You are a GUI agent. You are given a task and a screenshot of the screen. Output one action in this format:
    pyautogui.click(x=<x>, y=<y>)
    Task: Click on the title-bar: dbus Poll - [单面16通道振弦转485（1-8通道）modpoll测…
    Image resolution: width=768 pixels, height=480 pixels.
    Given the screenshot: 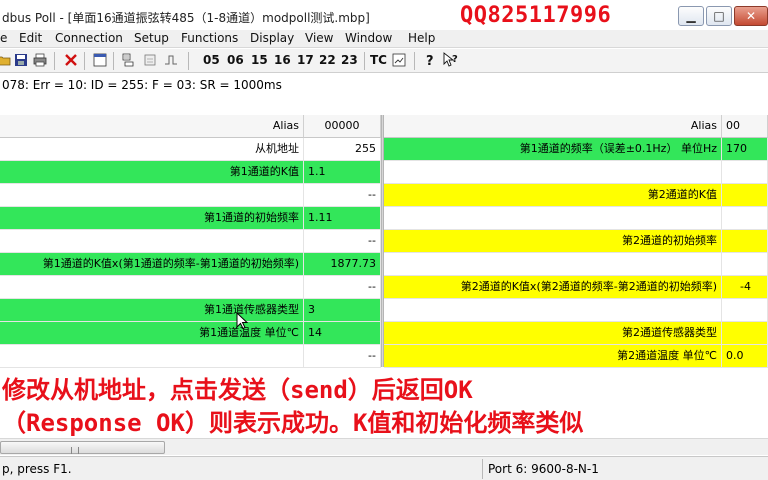 What is the action you would take?
    pyautogui.click(x=384, y=15)
    